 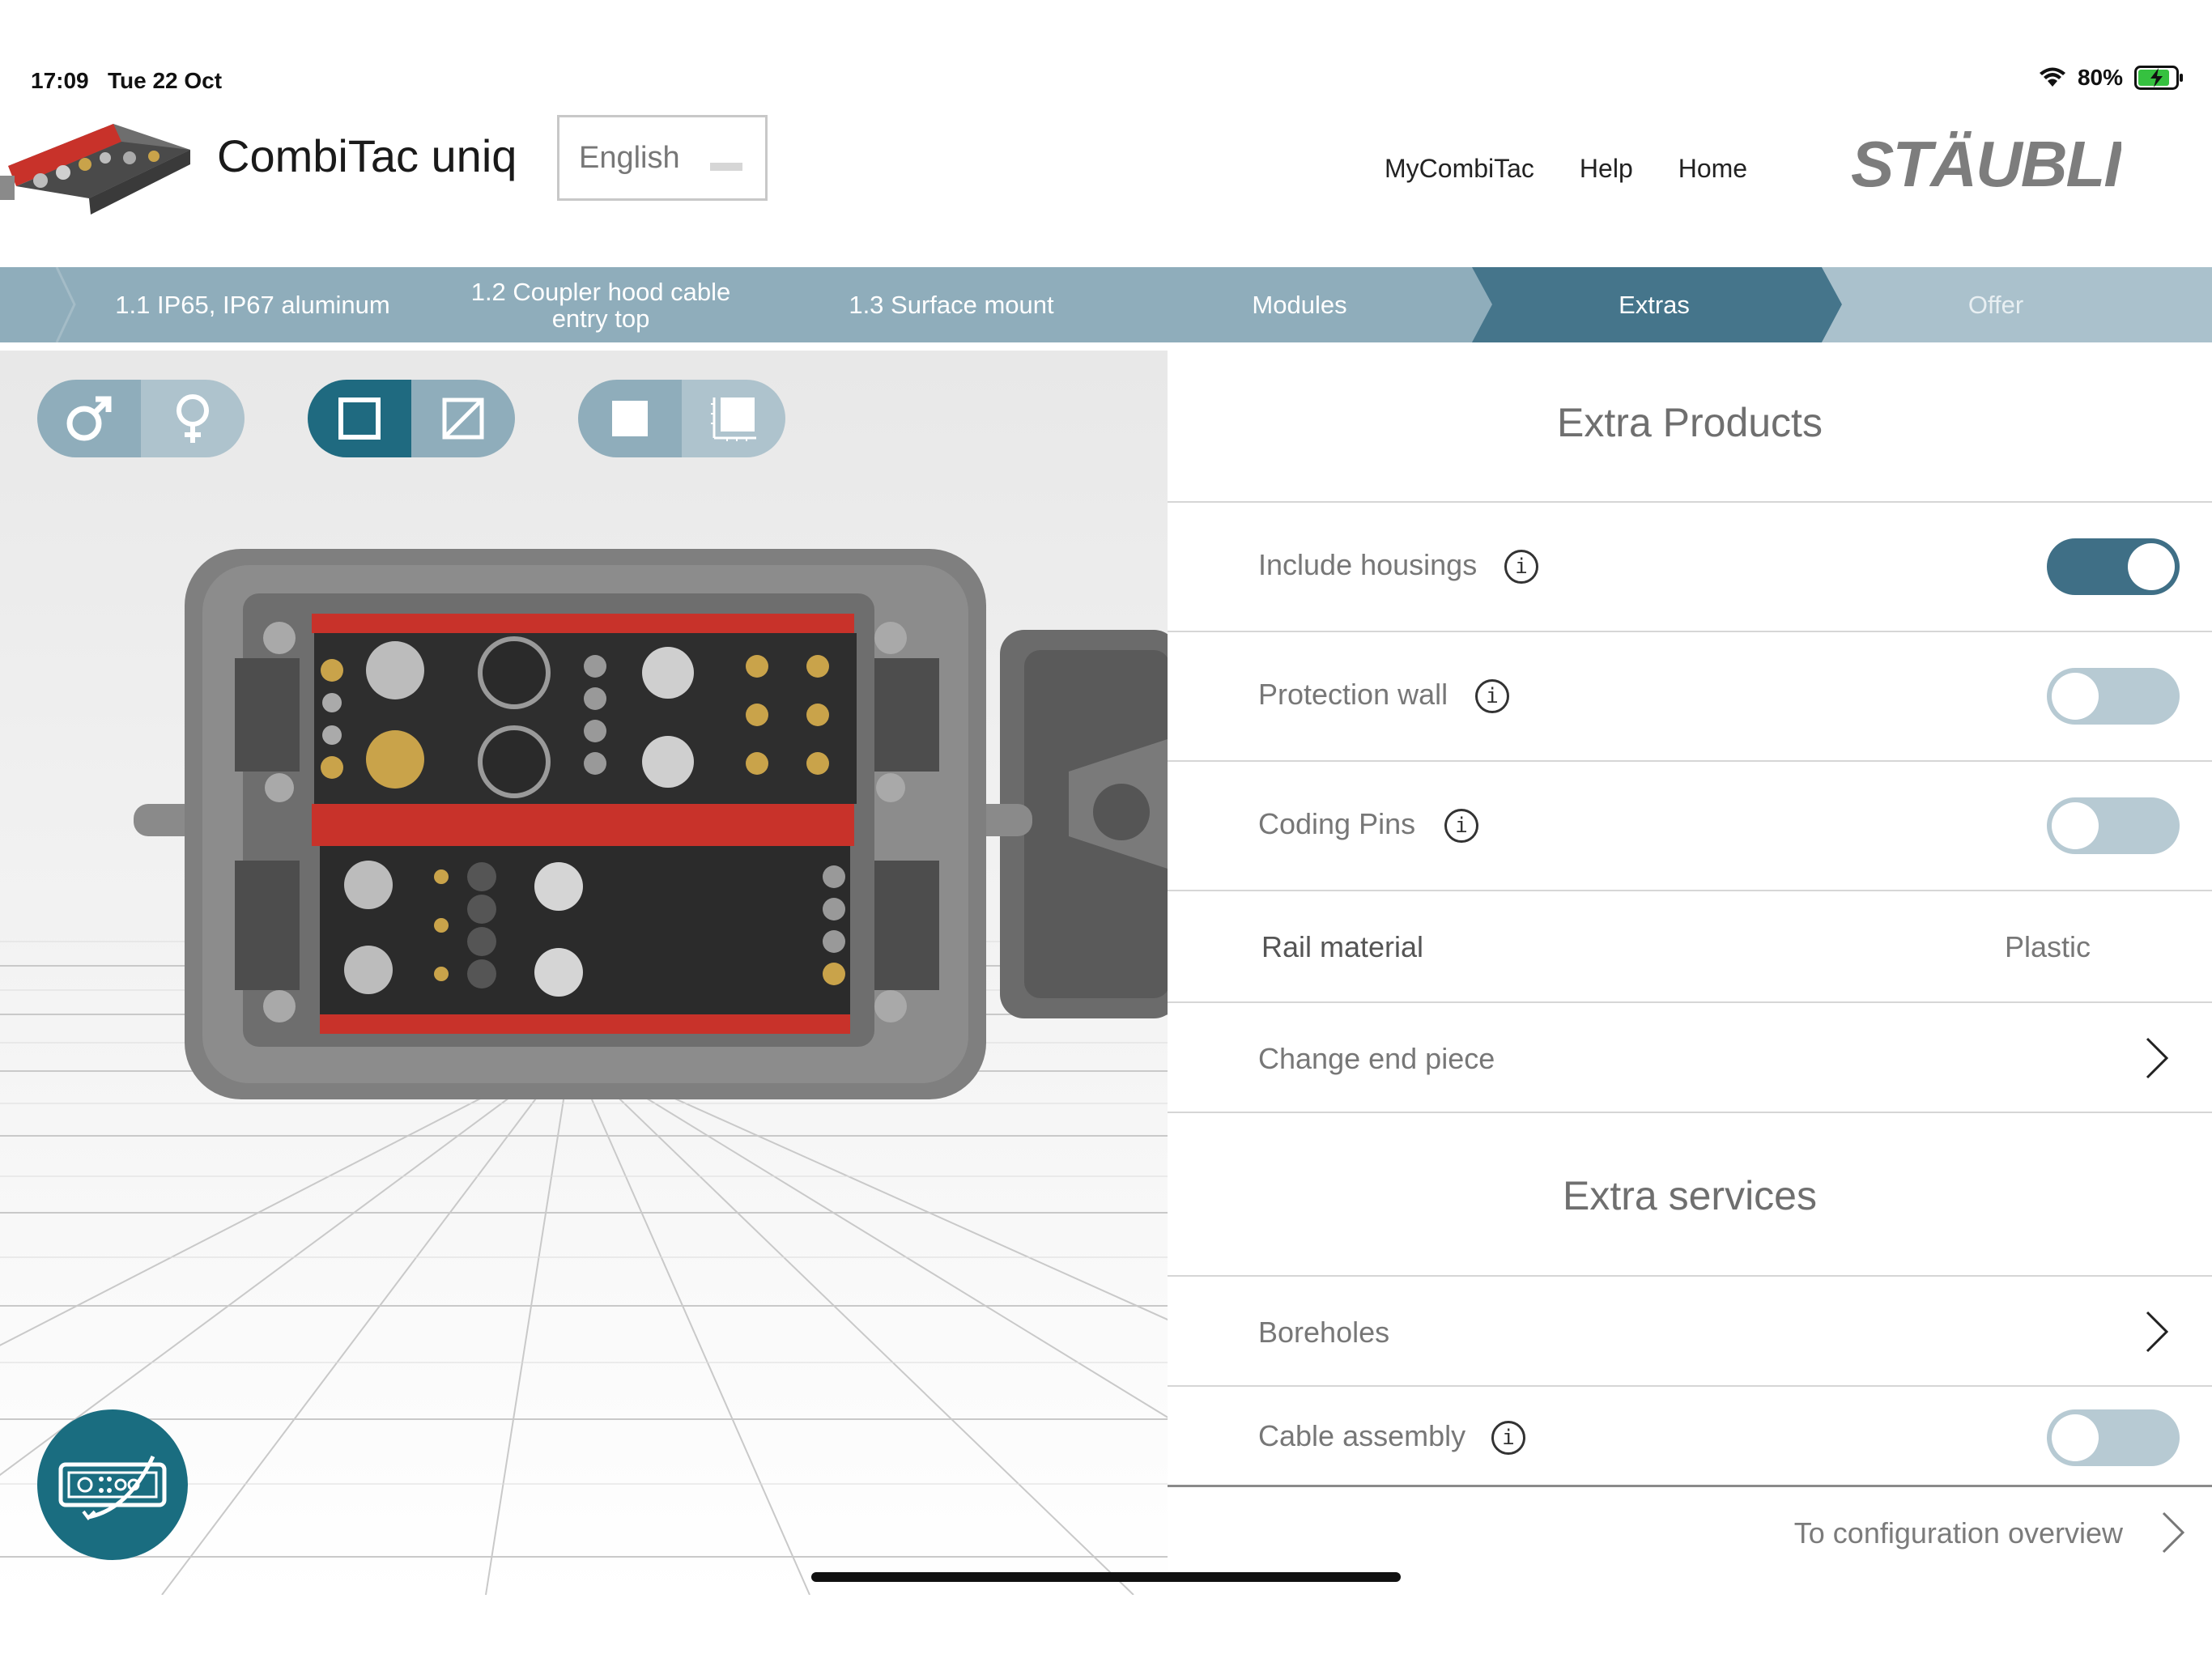 I want to click on status-time: 17:09 Tue 22 Oct, so click(x=126, y=81).